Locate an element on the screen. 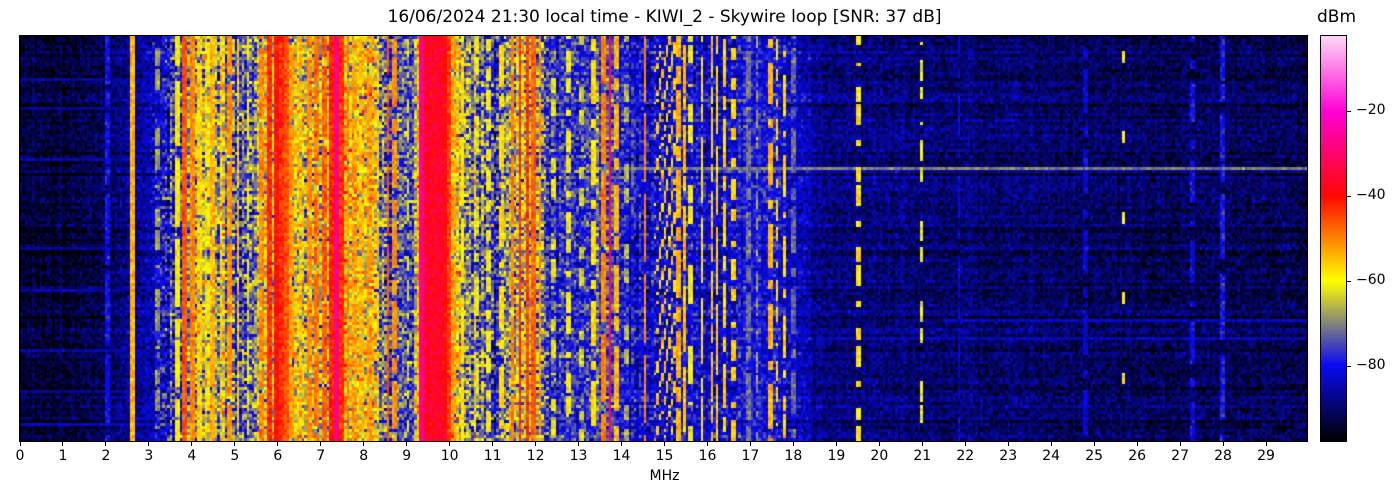 This screenshot has height=500, width=1400. x-tick-label: 21 is located at coordinates (922, 456).